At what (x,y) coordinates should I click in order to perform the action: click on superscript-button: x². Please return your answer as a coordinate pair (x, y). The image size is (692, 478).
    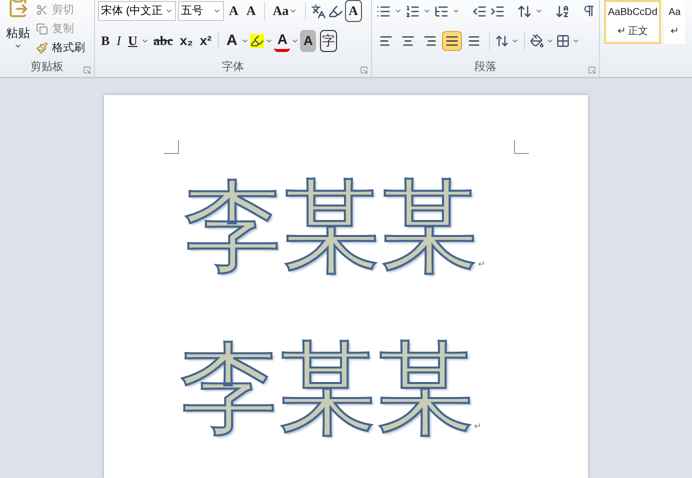
    Looking at the image, I should click on (205, 41).